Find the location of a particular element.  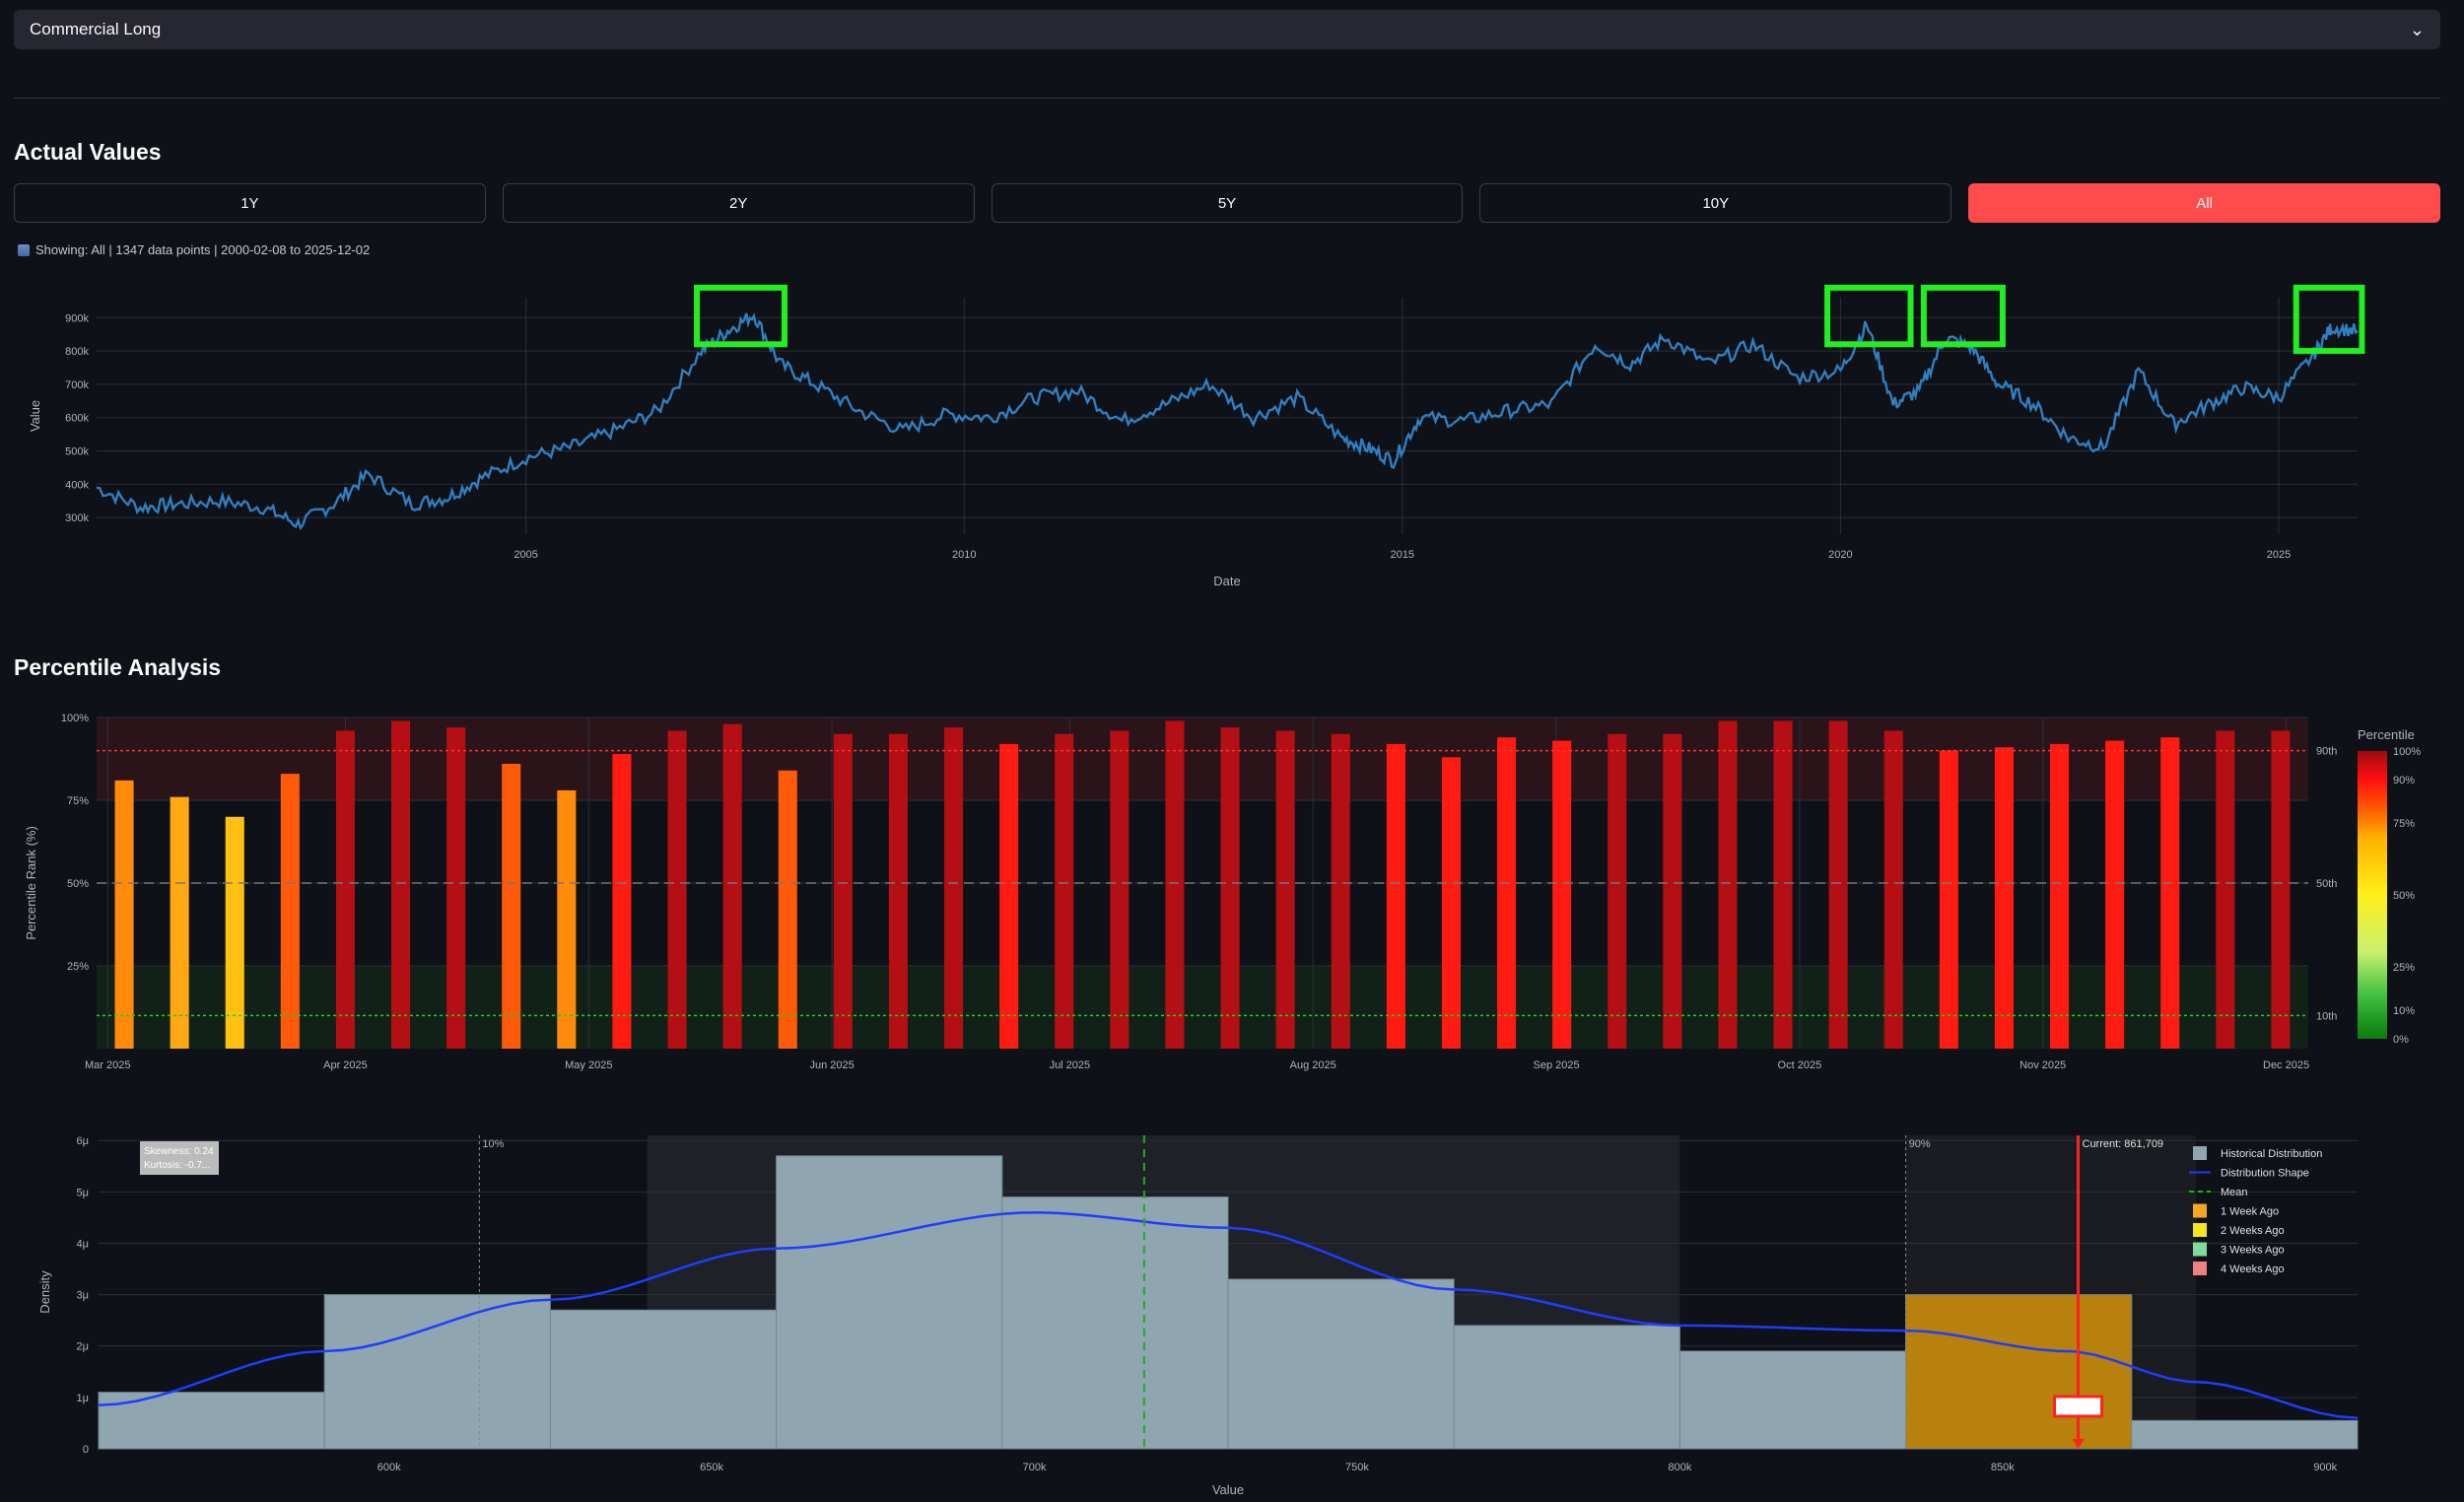

x-tick-label: 900k is located at coordinates (2325, 1467).